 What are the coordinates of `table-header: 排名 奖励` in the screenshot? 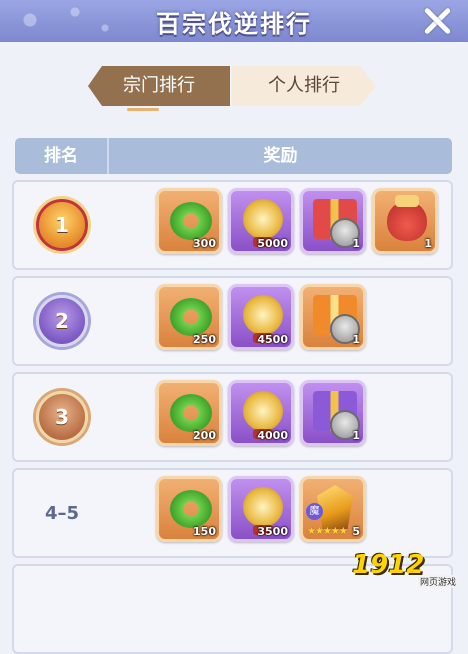 It's located at (233, 156).